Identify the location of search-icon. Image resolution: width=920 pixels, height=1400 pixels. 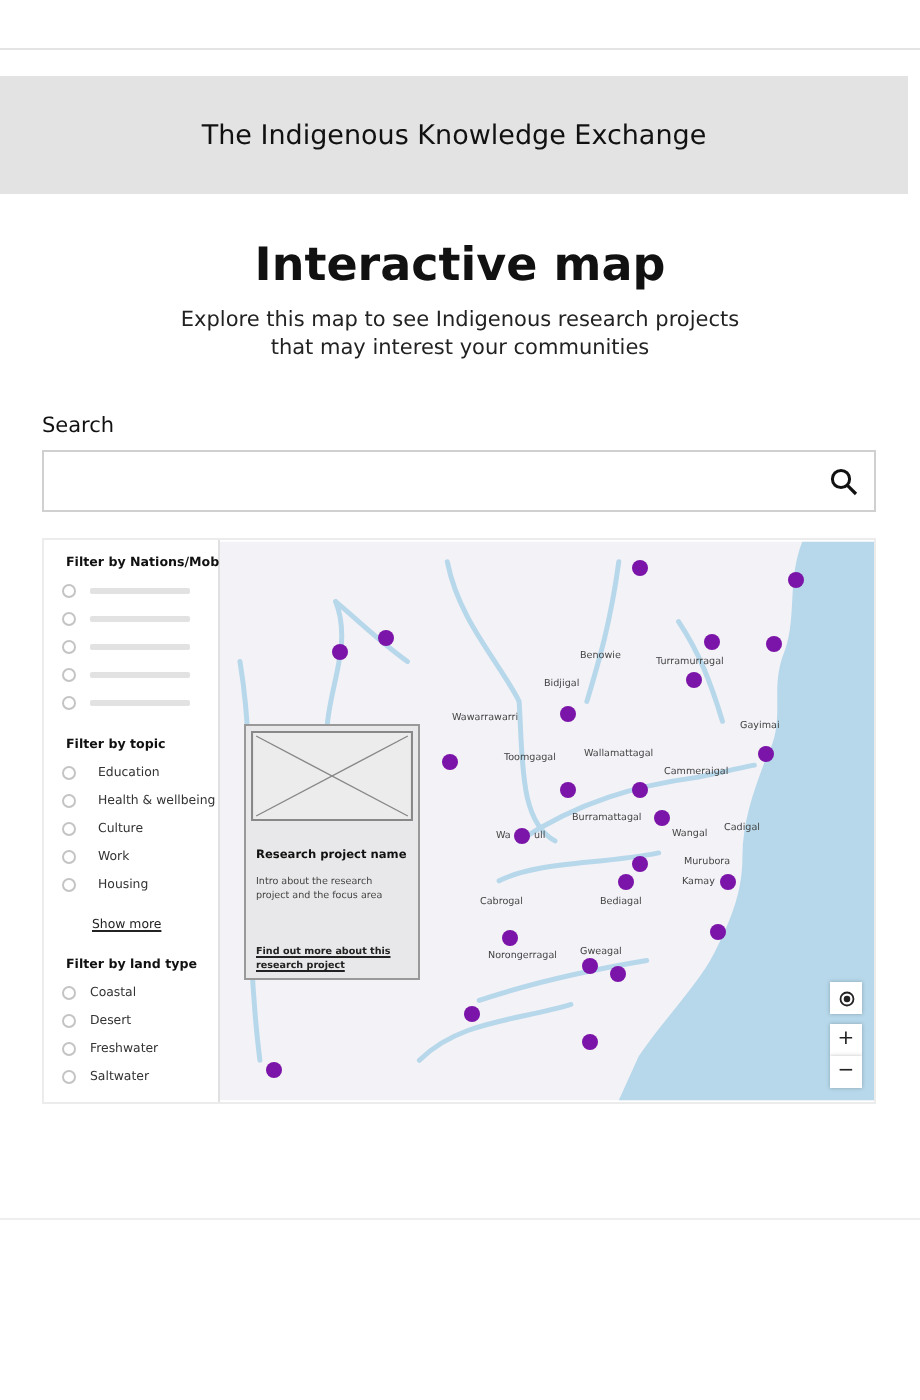
(844, 481).